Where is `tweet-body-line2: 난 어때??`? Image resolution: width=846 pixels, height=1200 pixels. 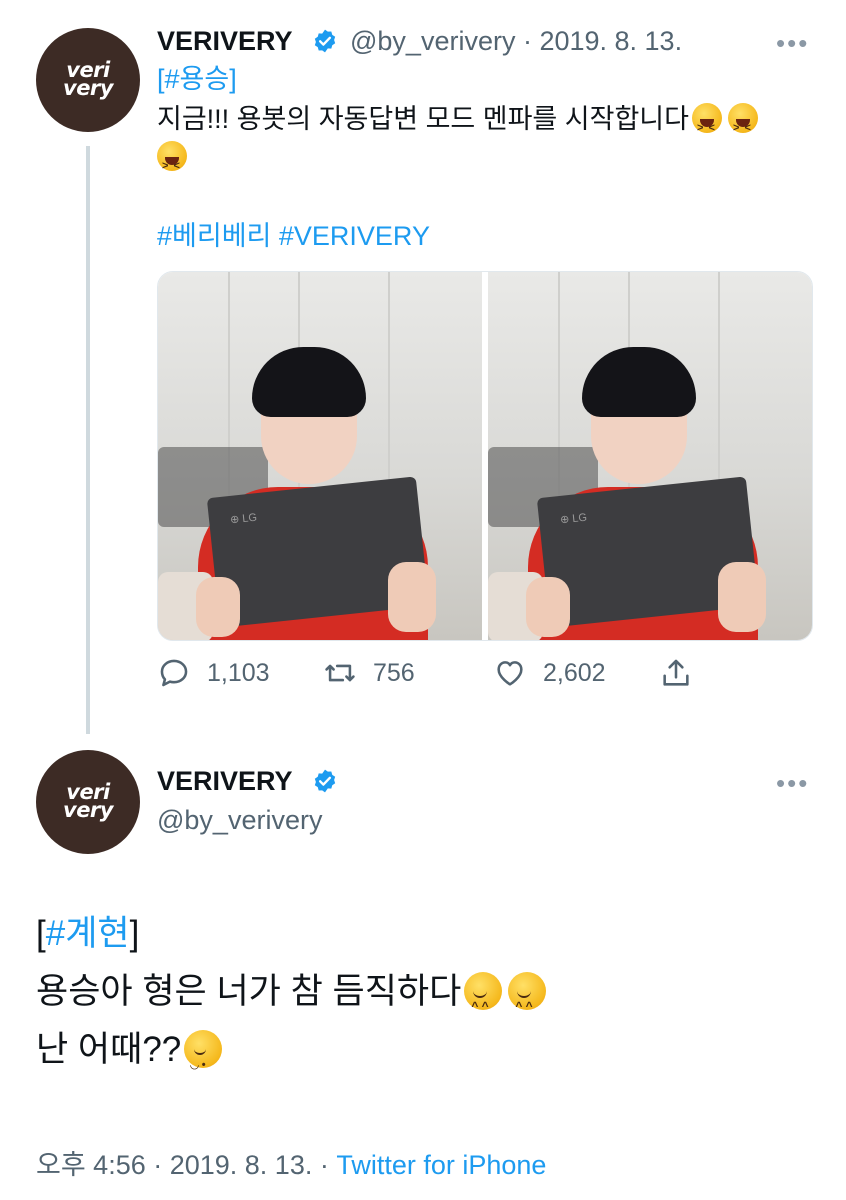 tweet-body-line2: 난 어때?? is located at coordinates (426, 1057).